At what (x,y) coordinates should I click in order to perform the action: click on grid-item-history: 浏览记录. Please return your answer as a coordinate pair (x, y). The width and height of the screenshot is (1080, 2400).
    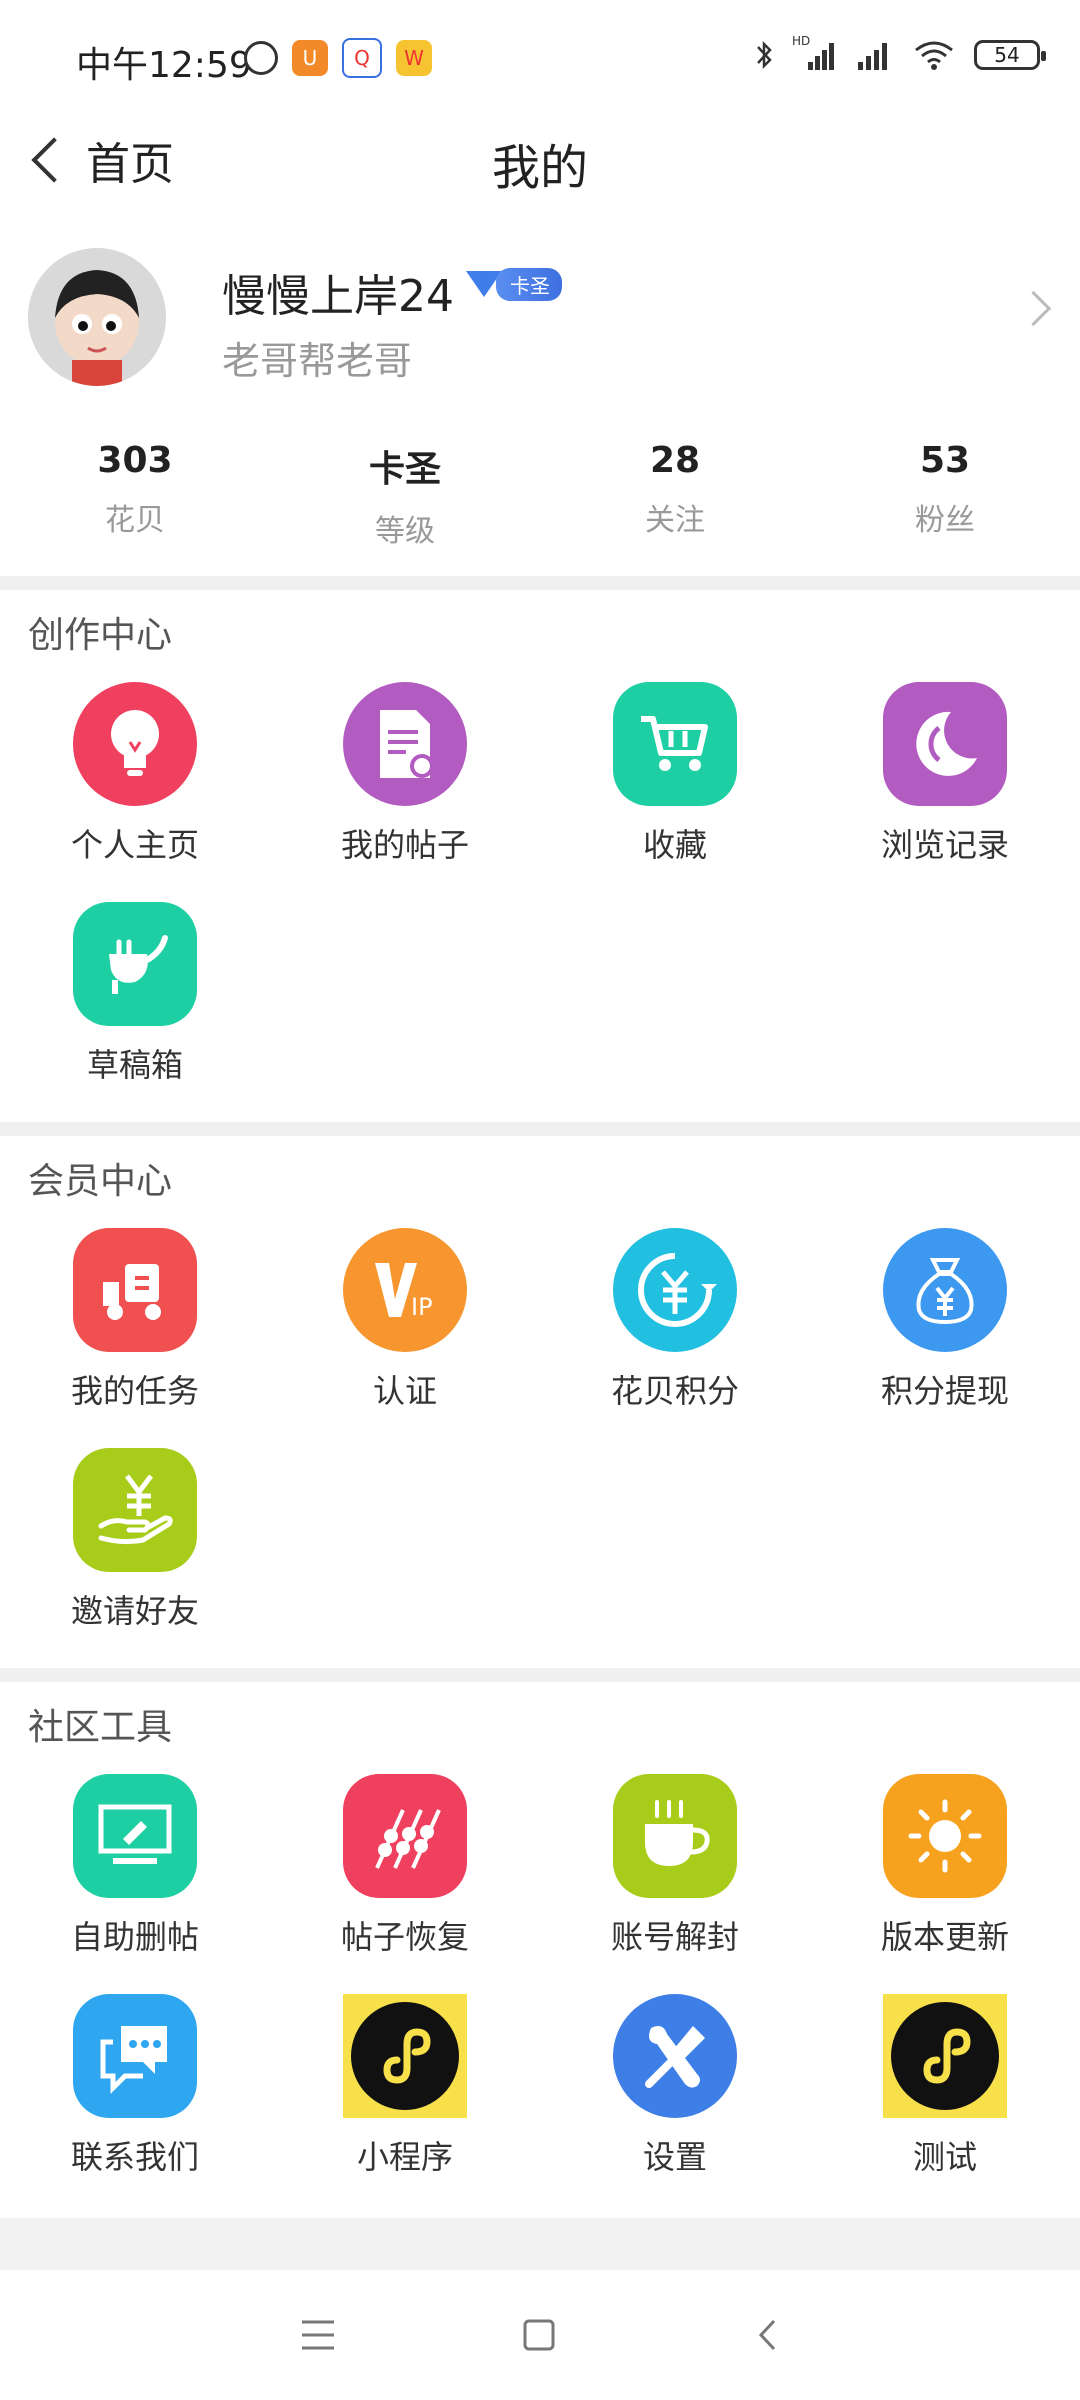
    Looking at the image, I should click on (945, 774).